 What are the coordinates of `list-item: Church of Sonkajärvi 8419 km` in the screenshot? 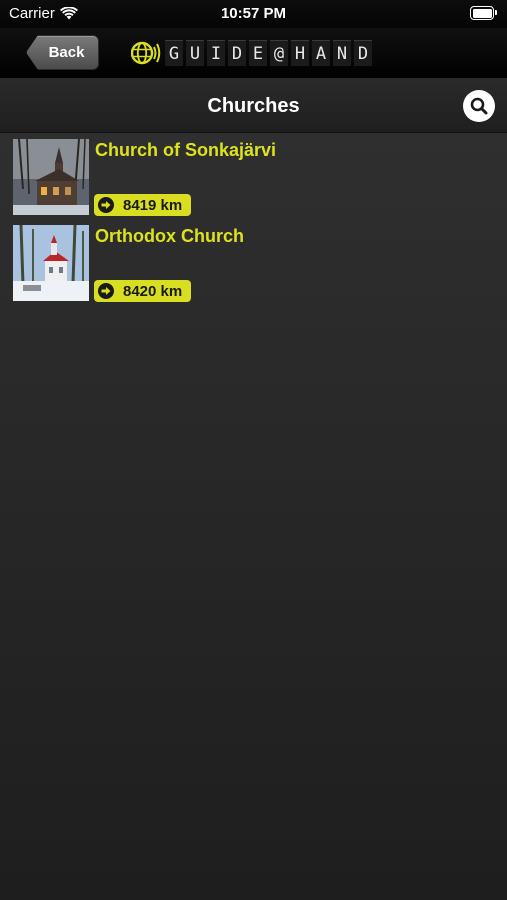 It's located at (253, 175).